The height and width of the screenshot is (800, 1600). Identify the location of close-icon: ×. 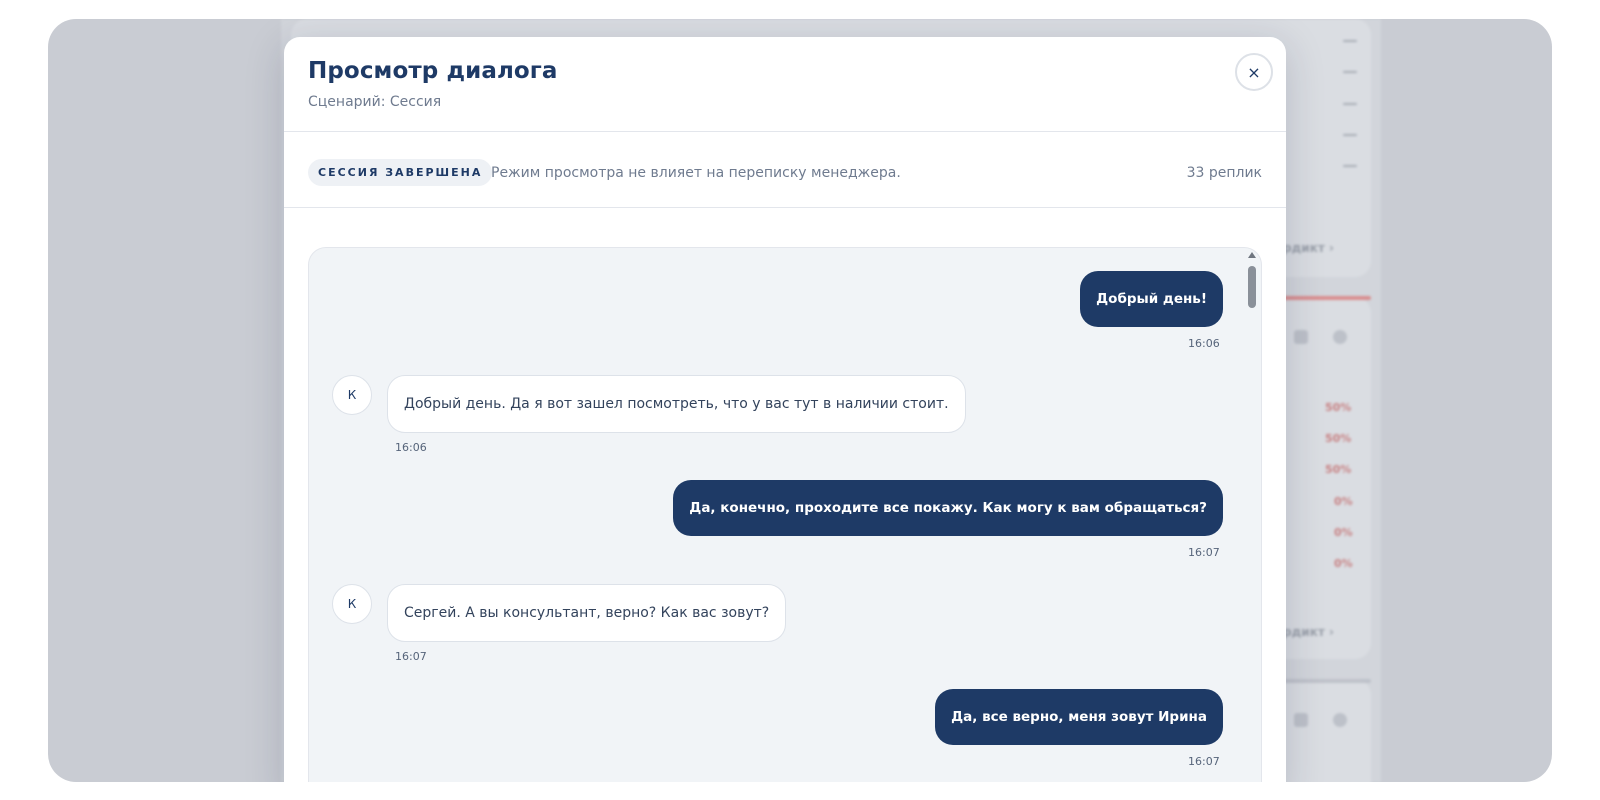
(1254, 72).